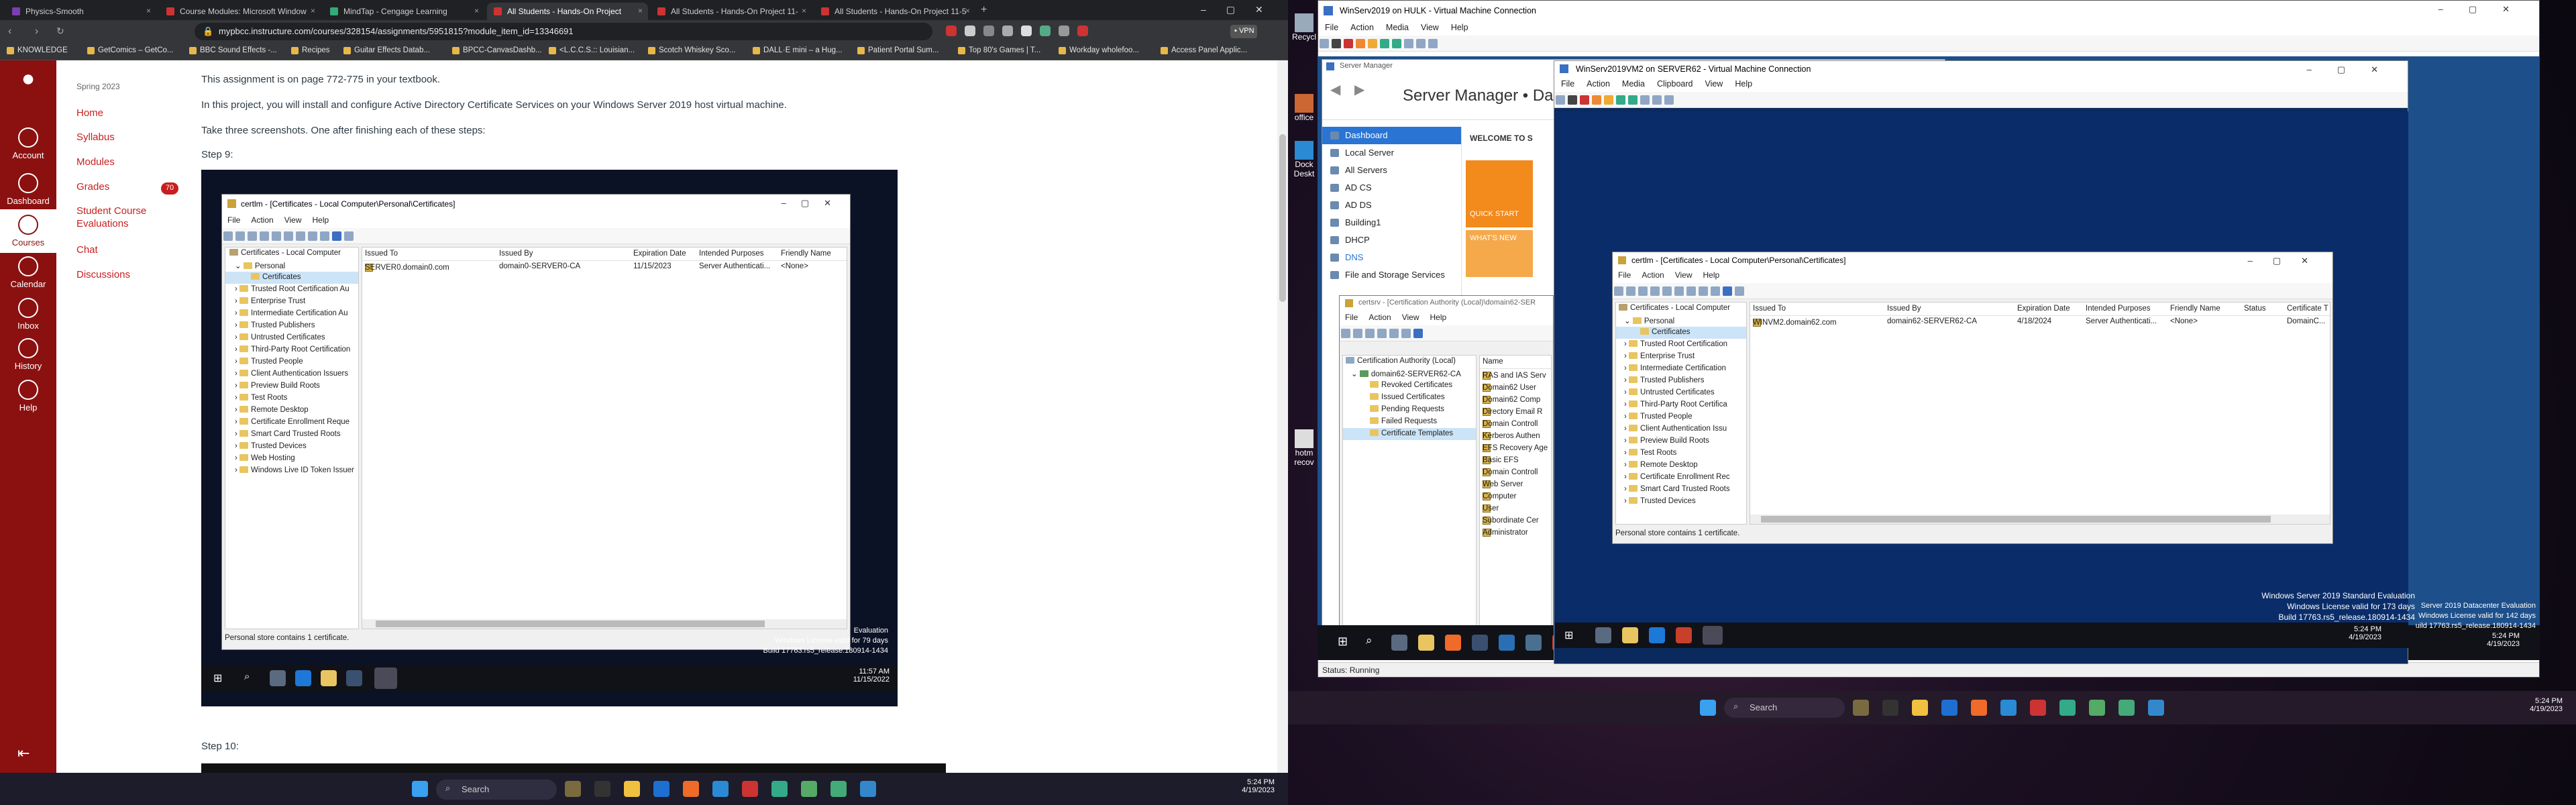  What do you see at coordinates (1438, 317) in the screenshot?
I see `menu-item: Help` at bounding box center [1438, 317].